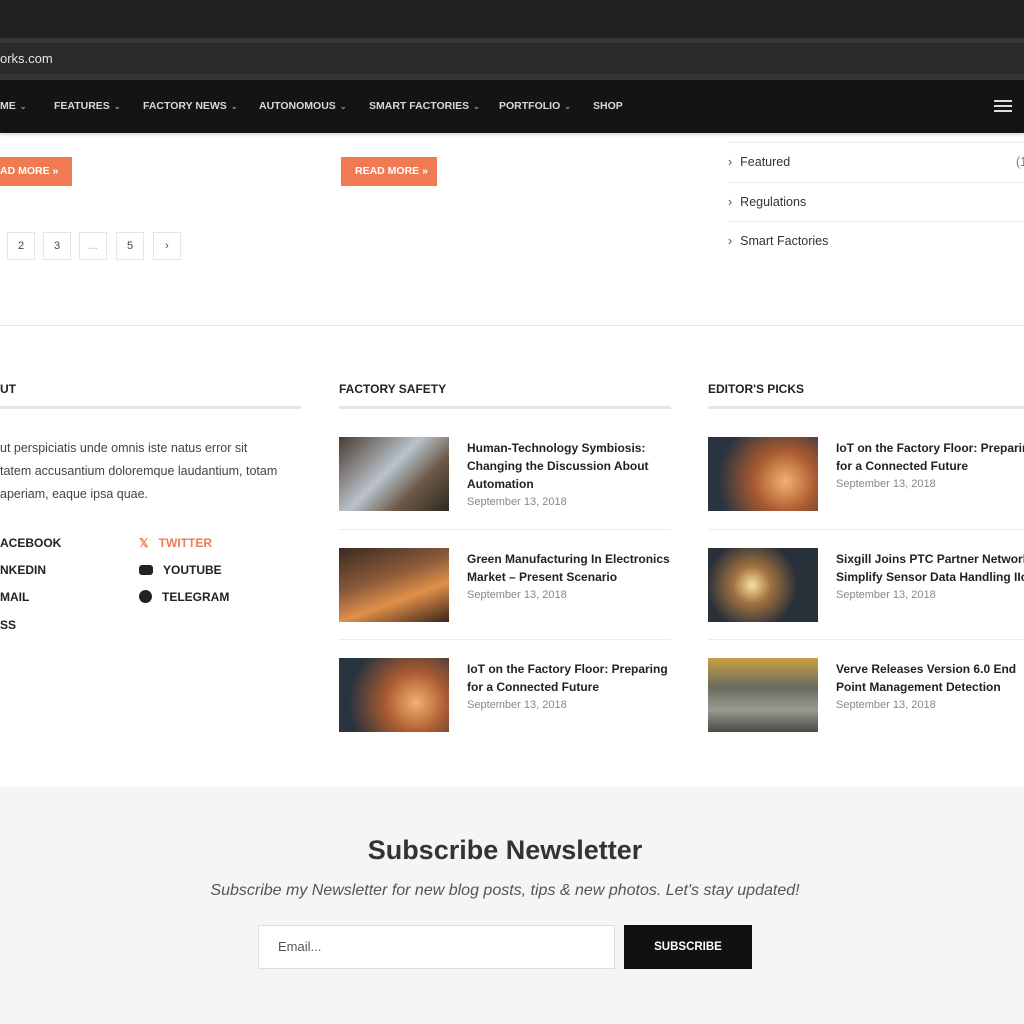 The height and width of the screenshot is (1024, 1024). What do you see at coordinates (393, 389) in the screenshot?
I see `factory-safety-title: FACTORY SAFETY` at bounding box center [393, 389].